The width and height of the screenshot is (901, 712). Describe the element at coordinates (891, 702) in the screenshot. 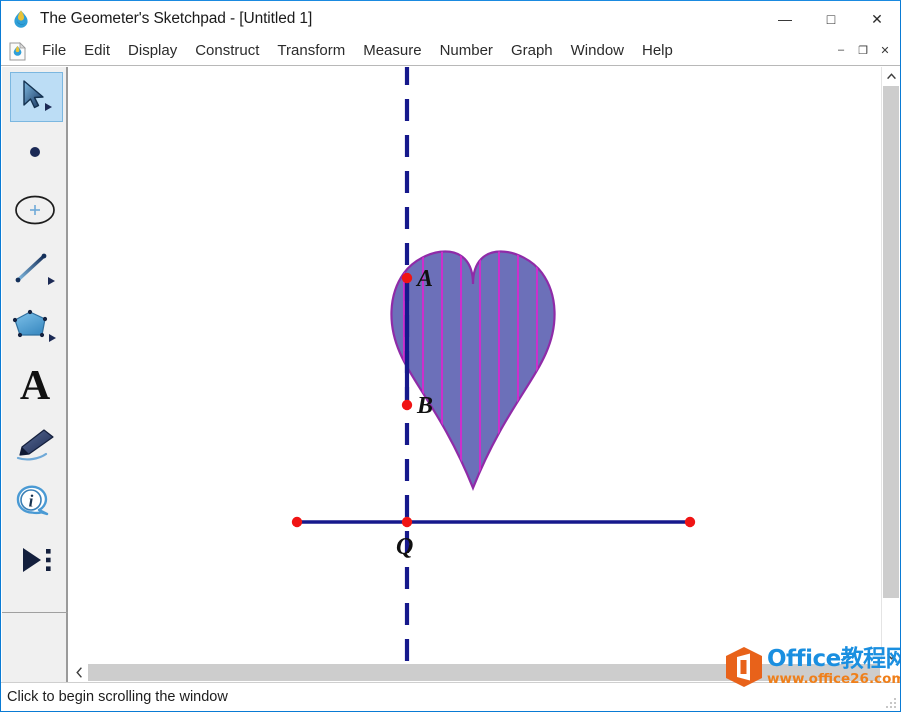

I see `resize-grip` at that location.